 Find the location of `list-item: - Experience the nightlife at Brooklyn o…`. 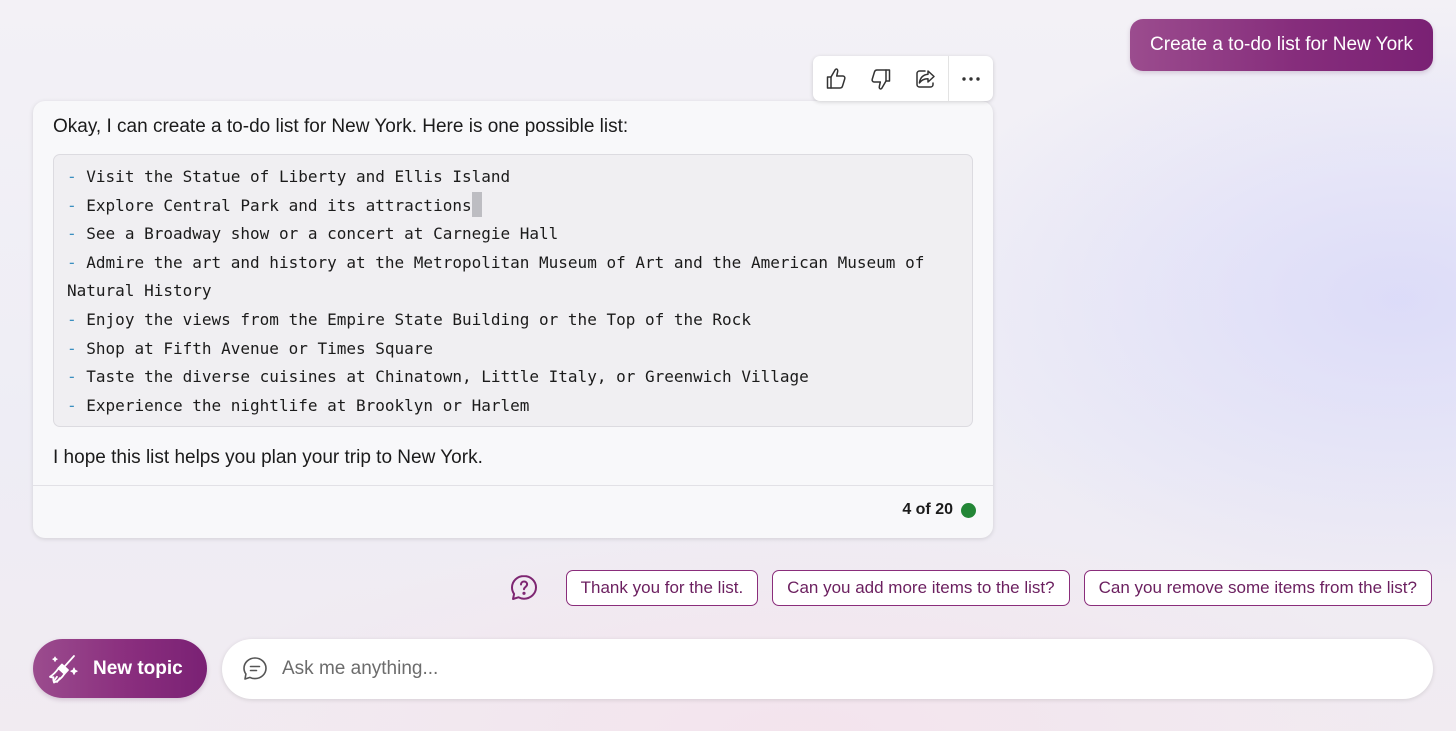

list-item: - Experience the nightlife at Brooklyn o… is located at coordinates (298, 405).